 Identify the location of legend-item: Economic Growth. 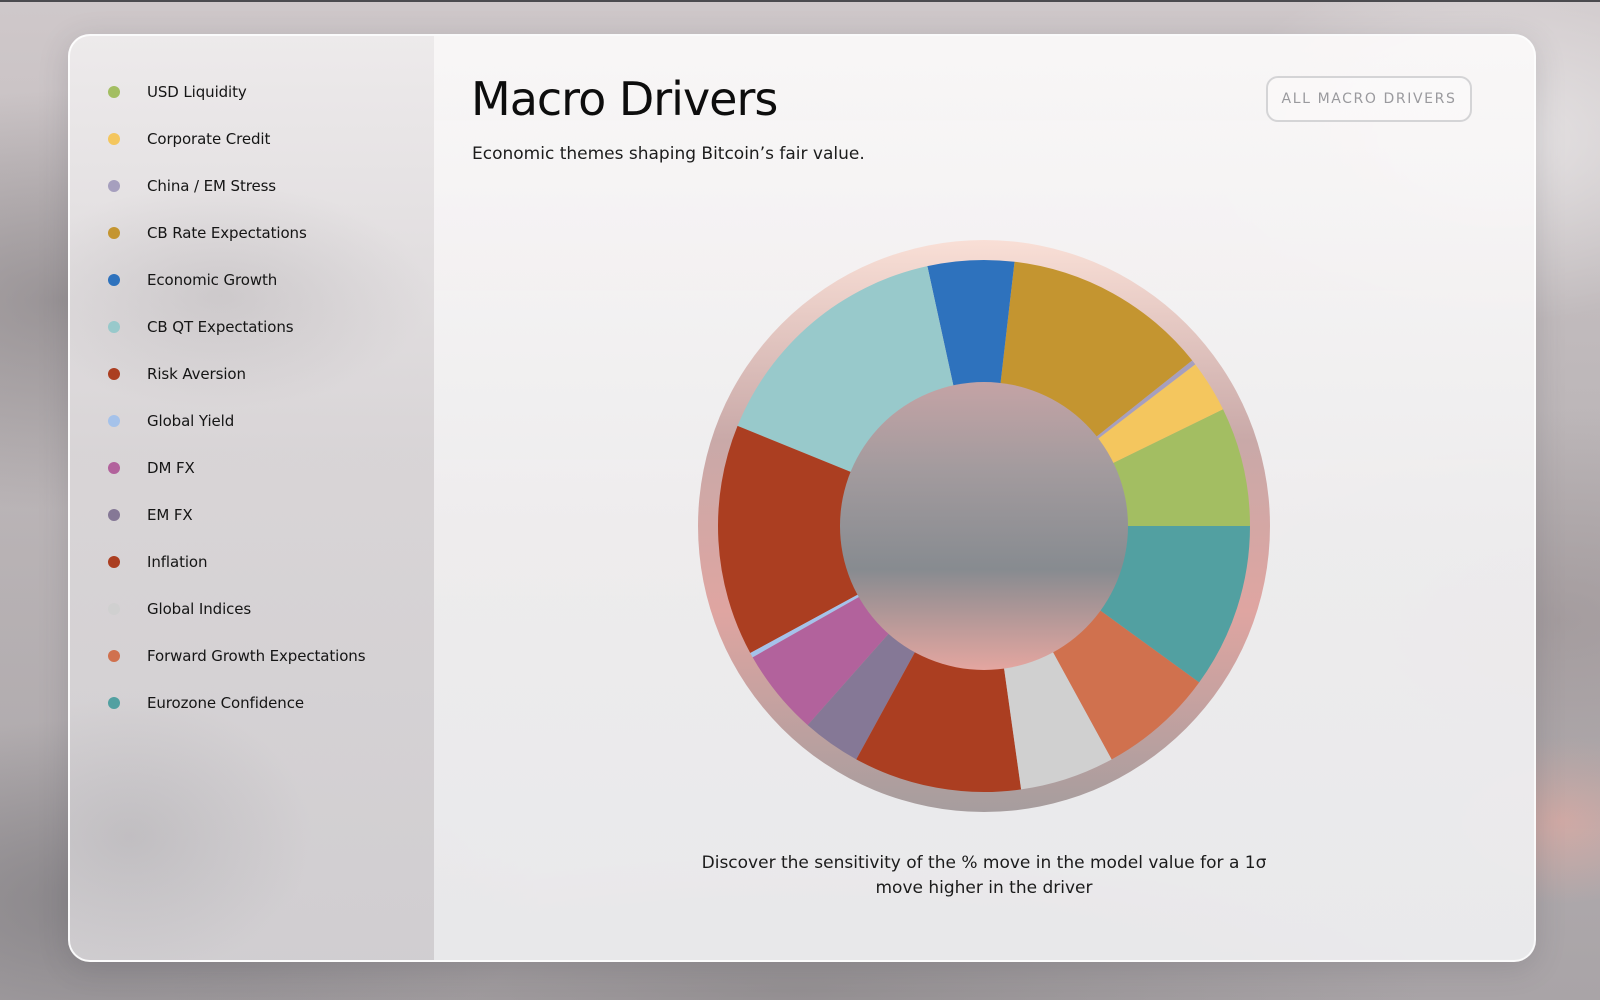
(236, 279).